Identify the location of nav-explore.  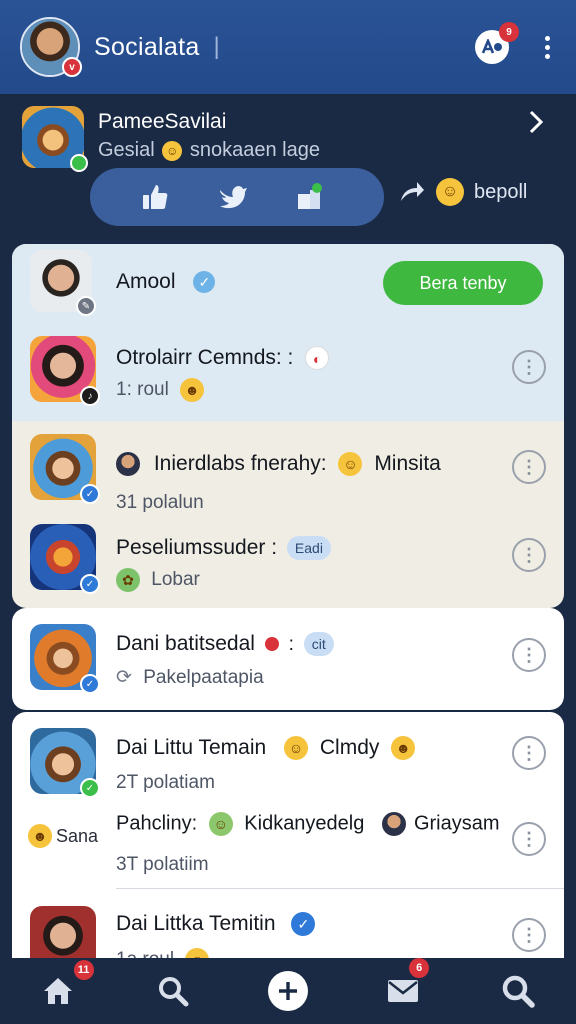
(518, 991).